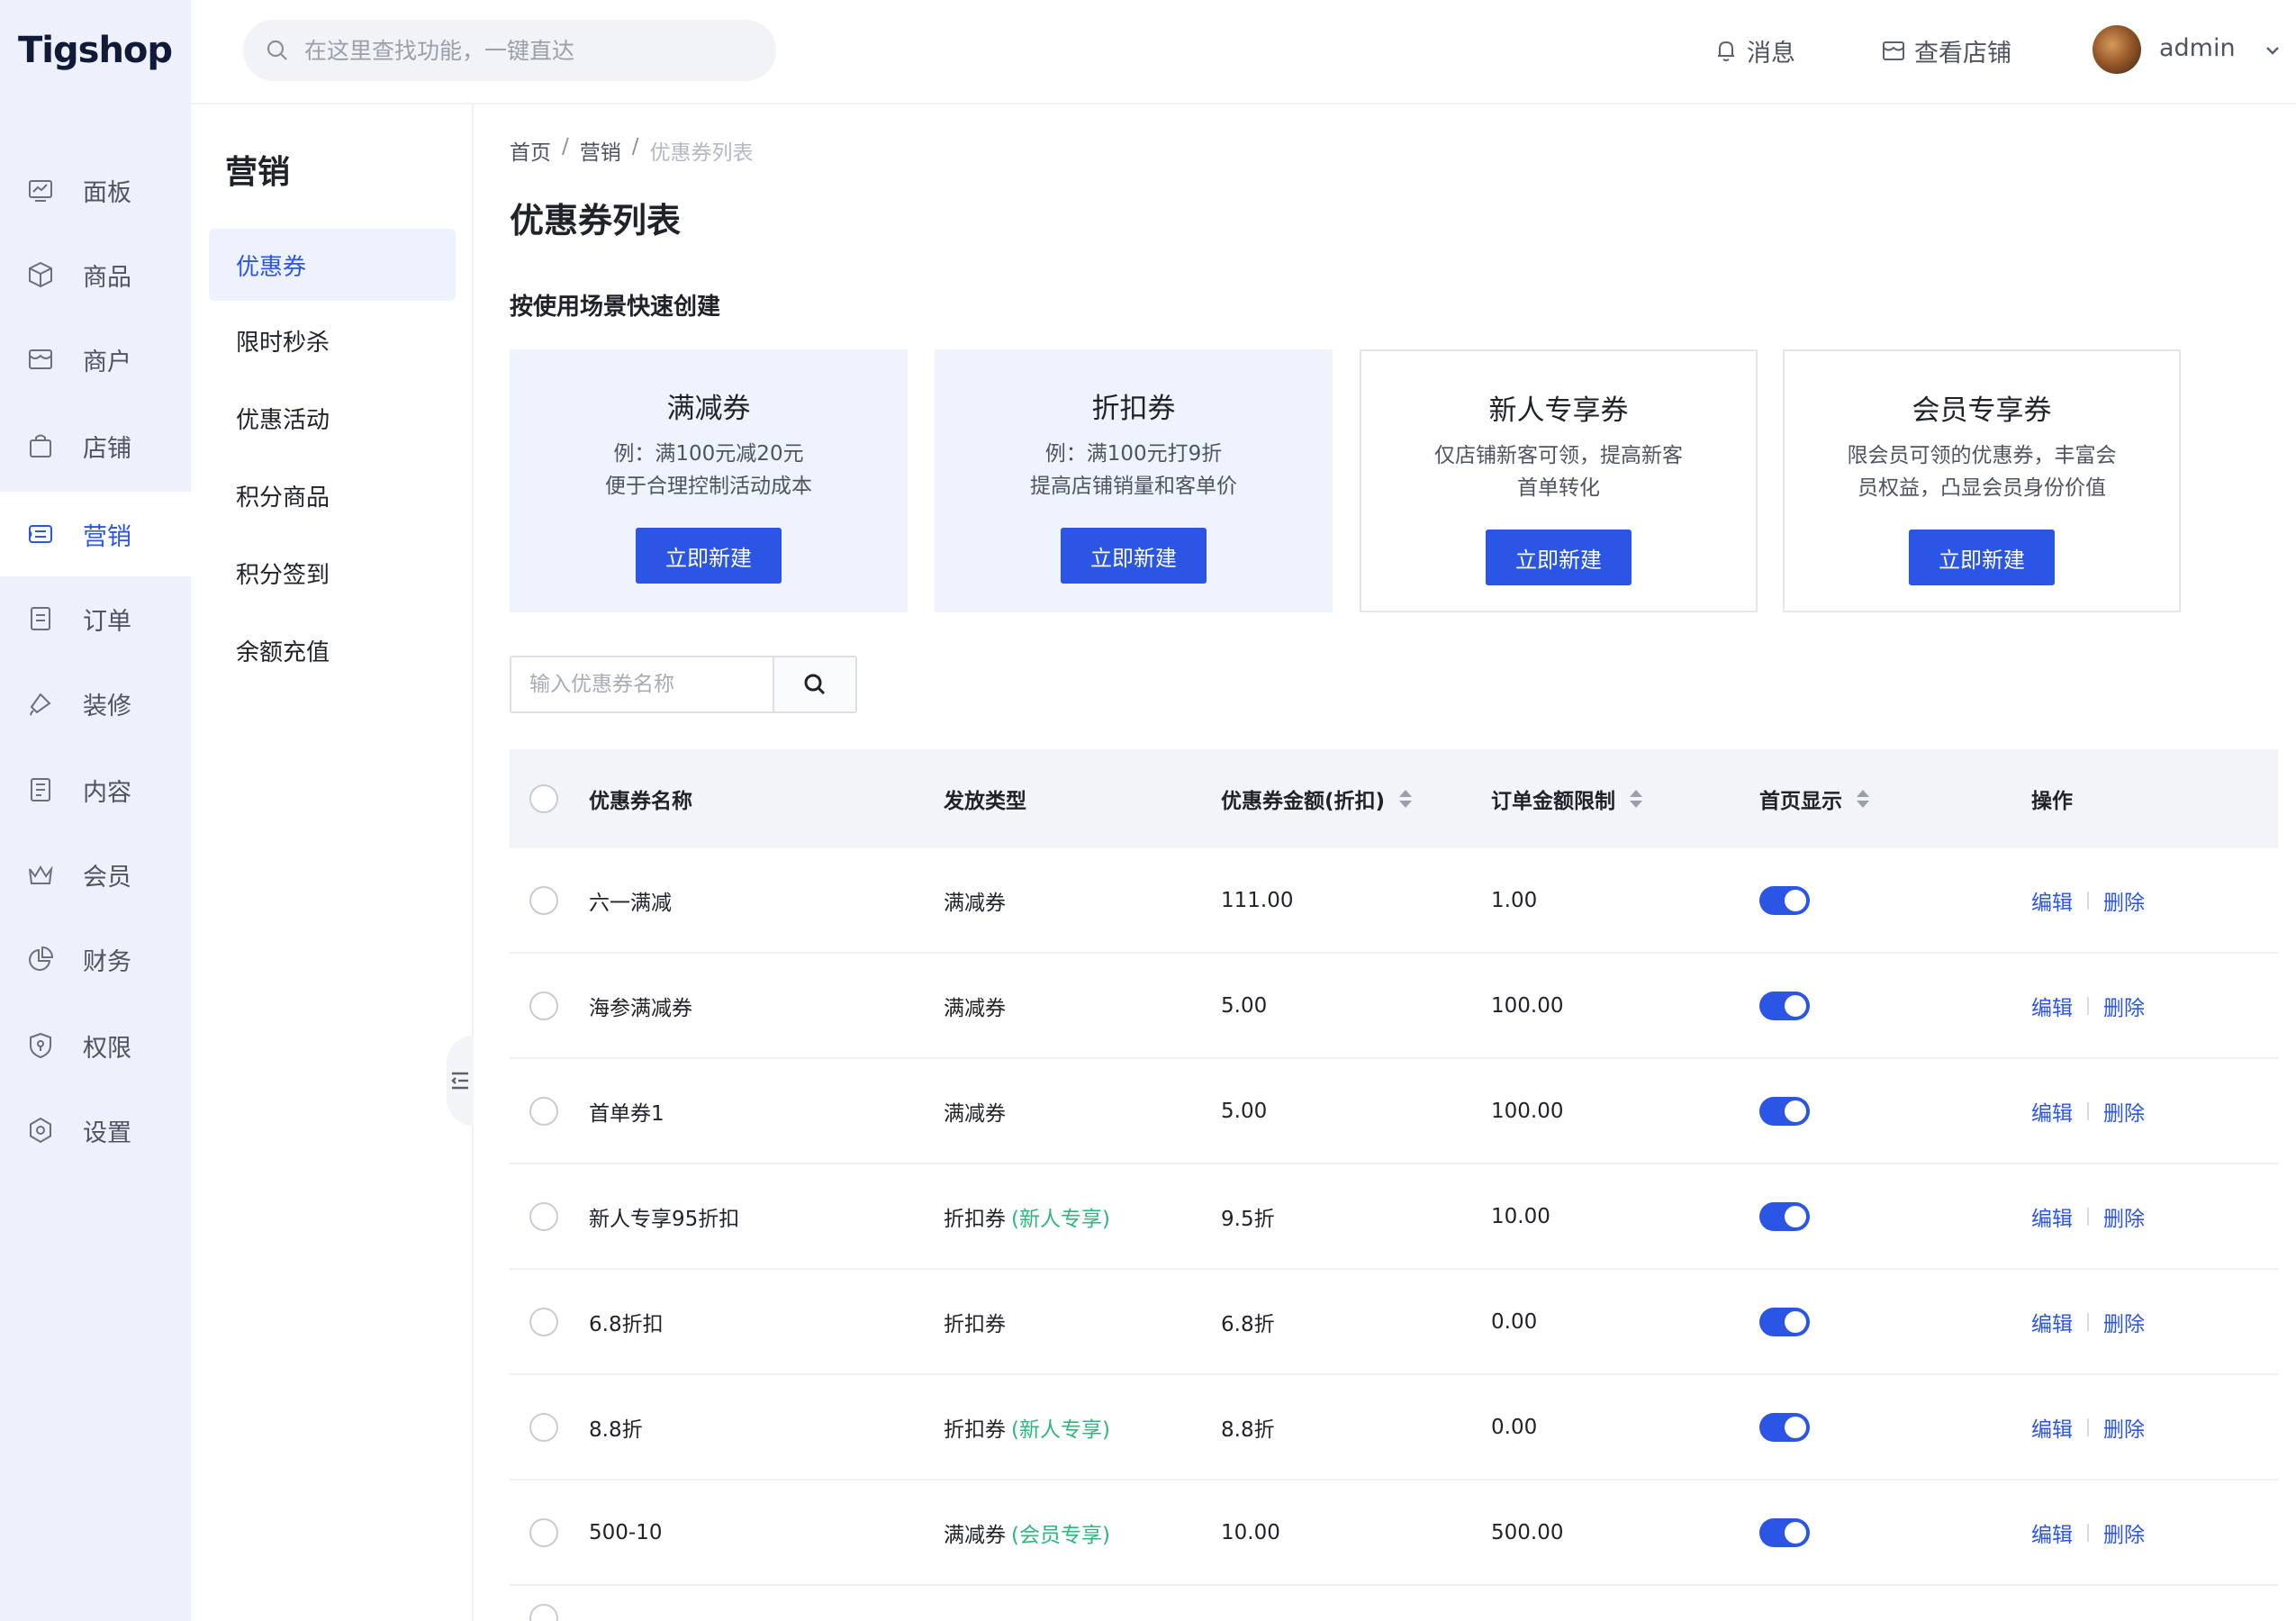  Describe the element at coordinates (332, 340) in the screenshot. I see `submenu-item-flash-sale: 限时秒杀` at that location.